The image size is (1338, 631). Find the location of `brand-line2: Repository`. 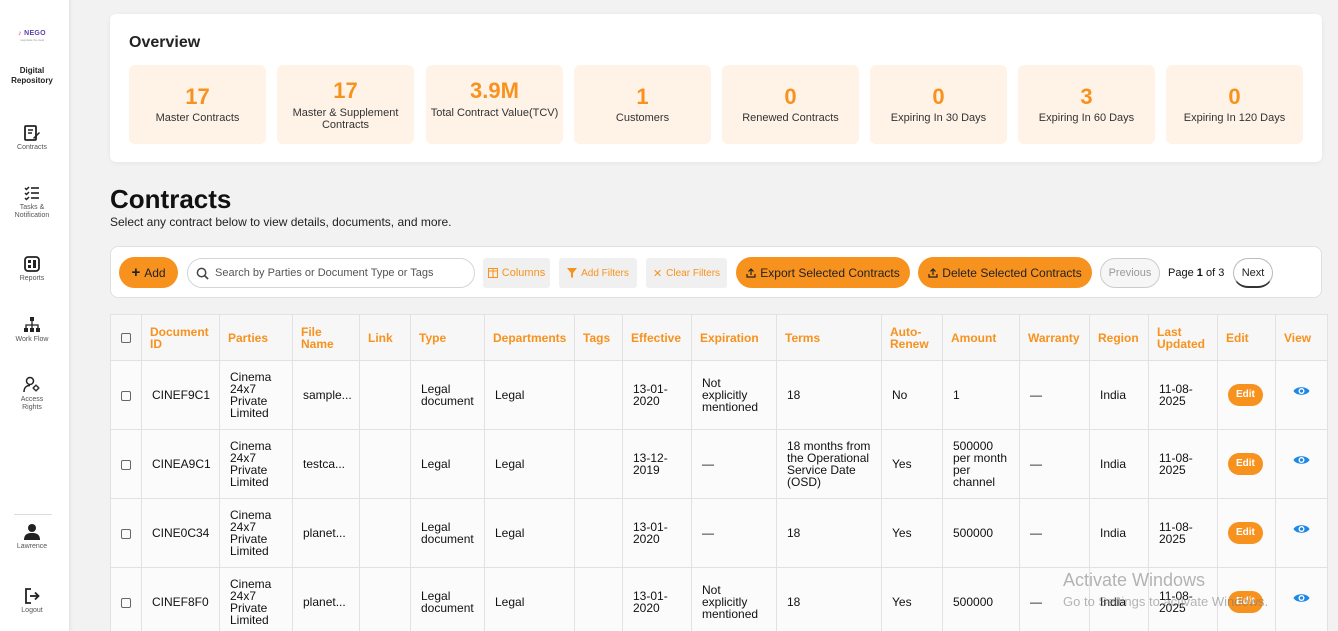

brand-line2: Repository is located at coordinates (32, 80).